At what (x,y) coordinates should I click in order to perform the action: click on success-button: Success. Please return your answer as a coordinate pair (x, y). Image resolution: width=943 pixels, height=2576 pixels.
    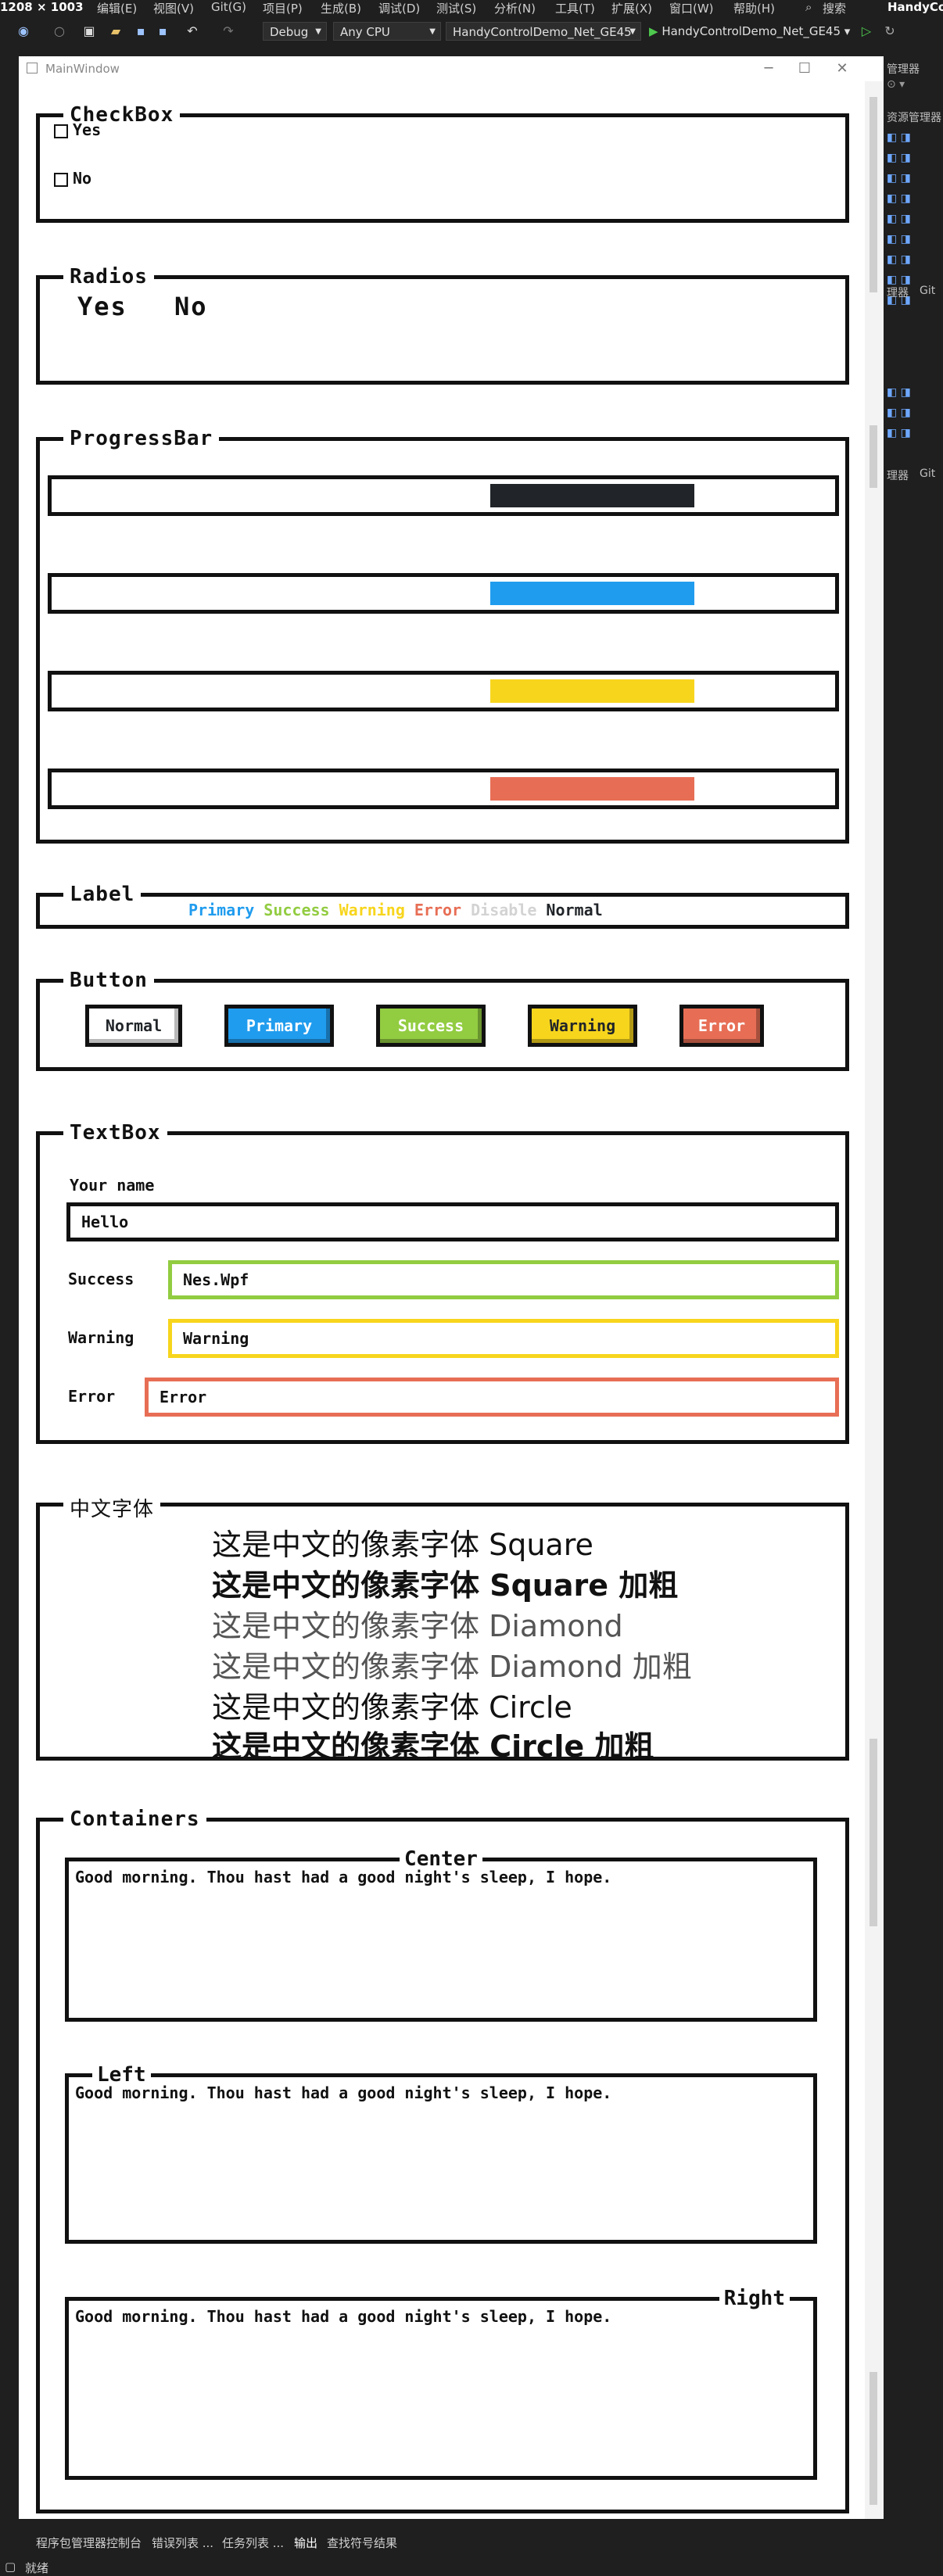
    Looking at the image, I should click on (431, 1026).